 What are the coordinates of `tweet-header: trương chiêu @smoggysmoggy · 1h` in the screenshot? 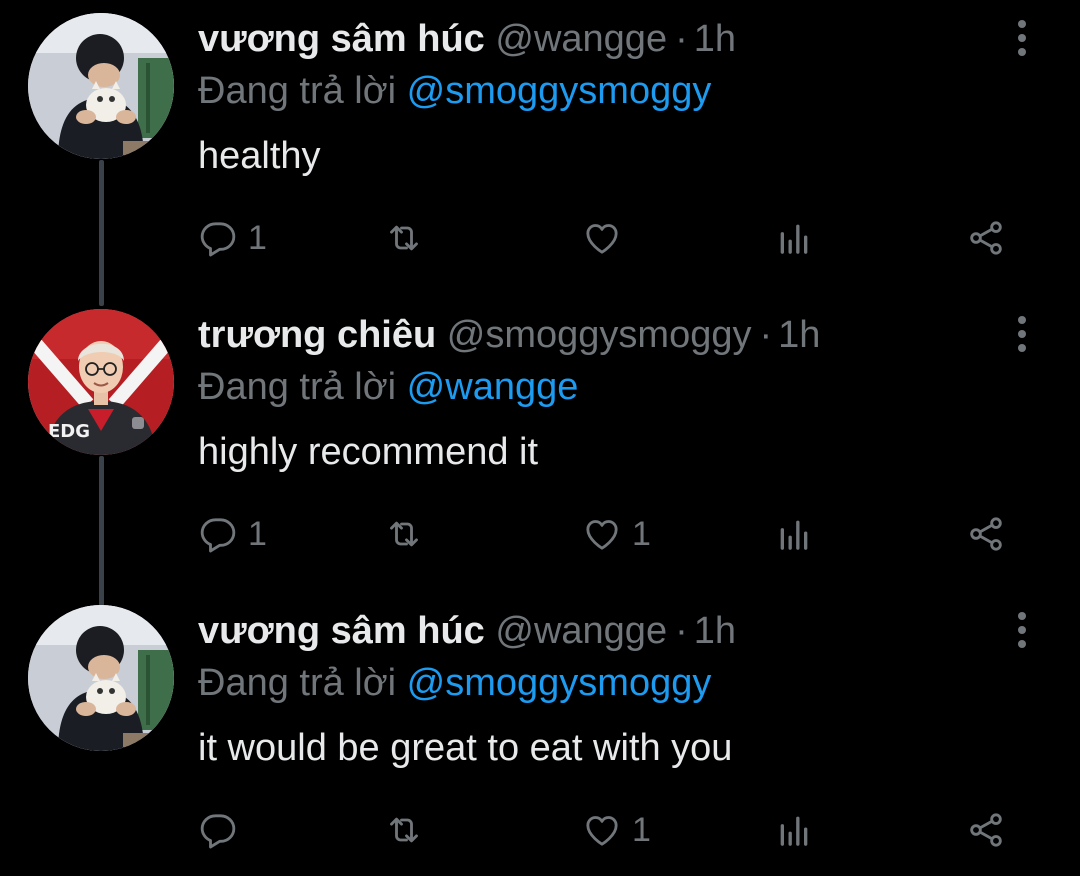 It's located at (509, 335).